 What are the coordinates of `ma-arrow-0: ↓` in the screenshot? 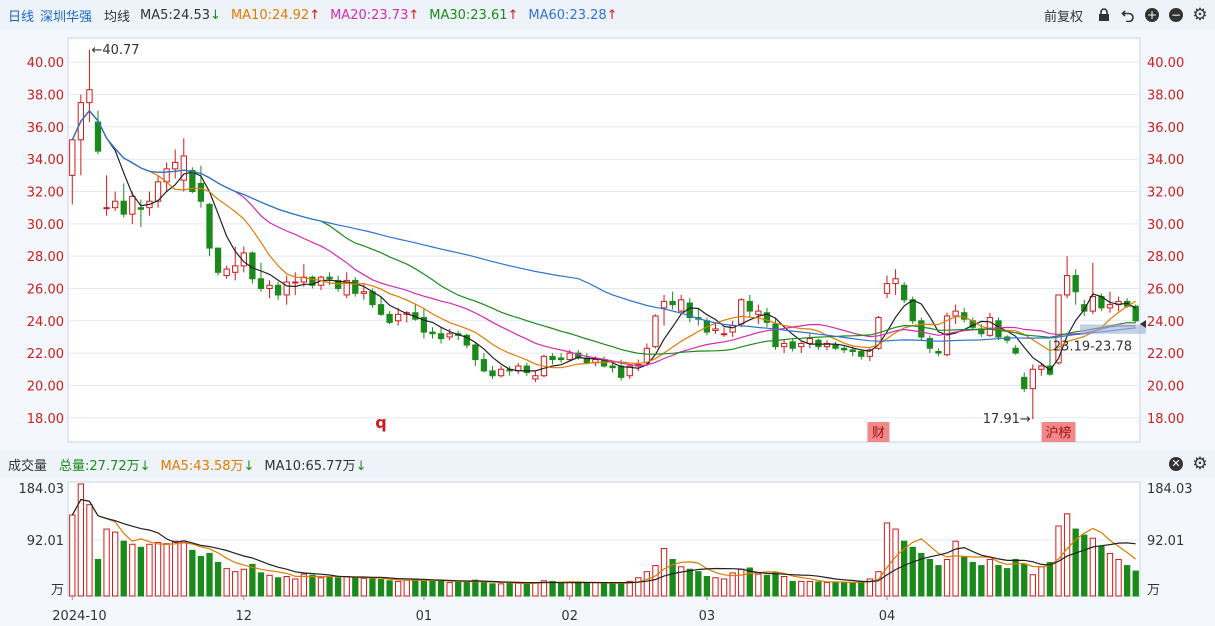 It's located at (215, 15).